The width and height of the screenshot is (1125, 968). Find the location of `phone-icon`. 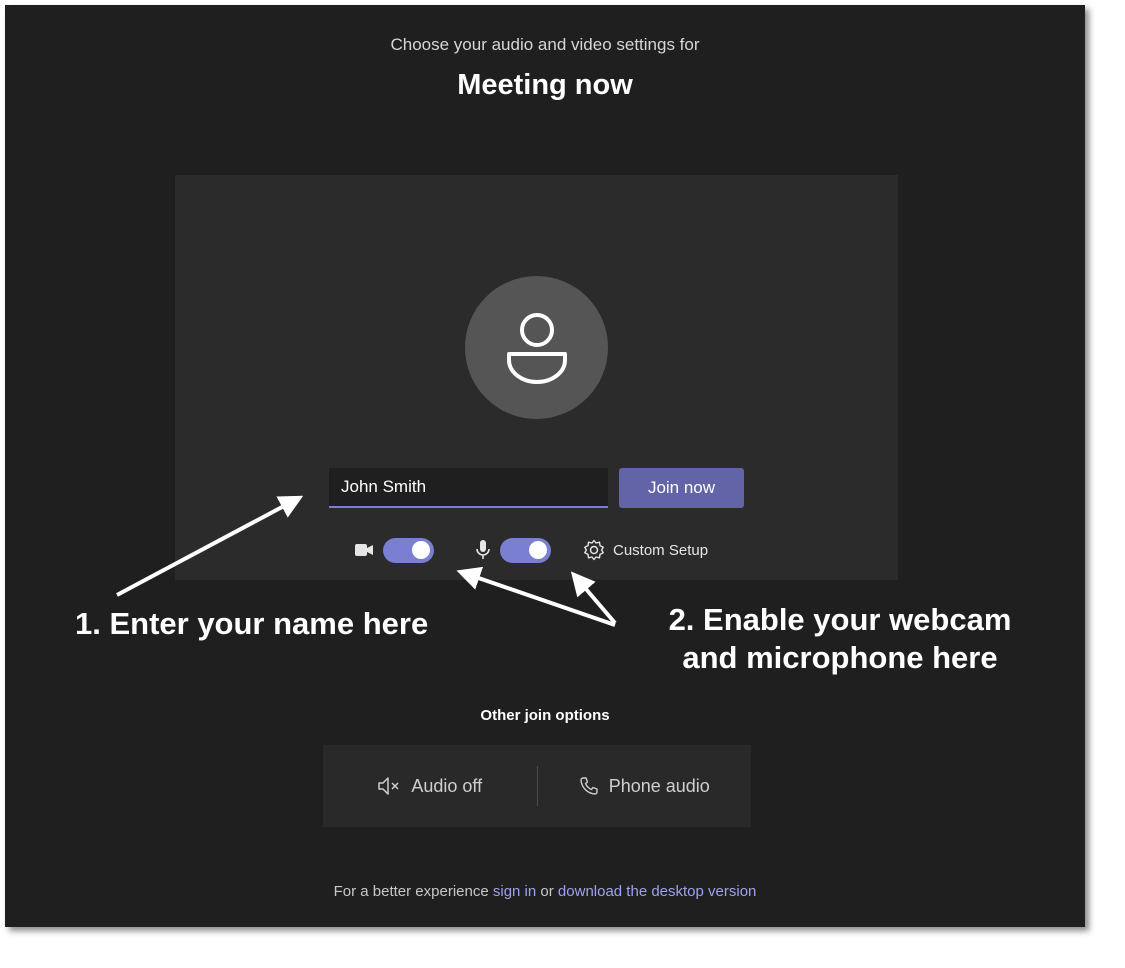

phone-icon is located at coordinates (589, 786).